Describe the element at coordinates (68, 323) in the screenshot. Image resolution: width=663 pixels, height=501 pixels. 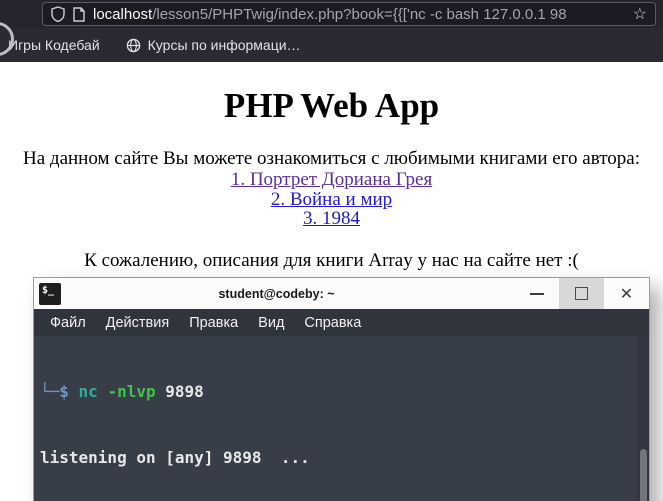
I see `menu-file: Файл` at that location.